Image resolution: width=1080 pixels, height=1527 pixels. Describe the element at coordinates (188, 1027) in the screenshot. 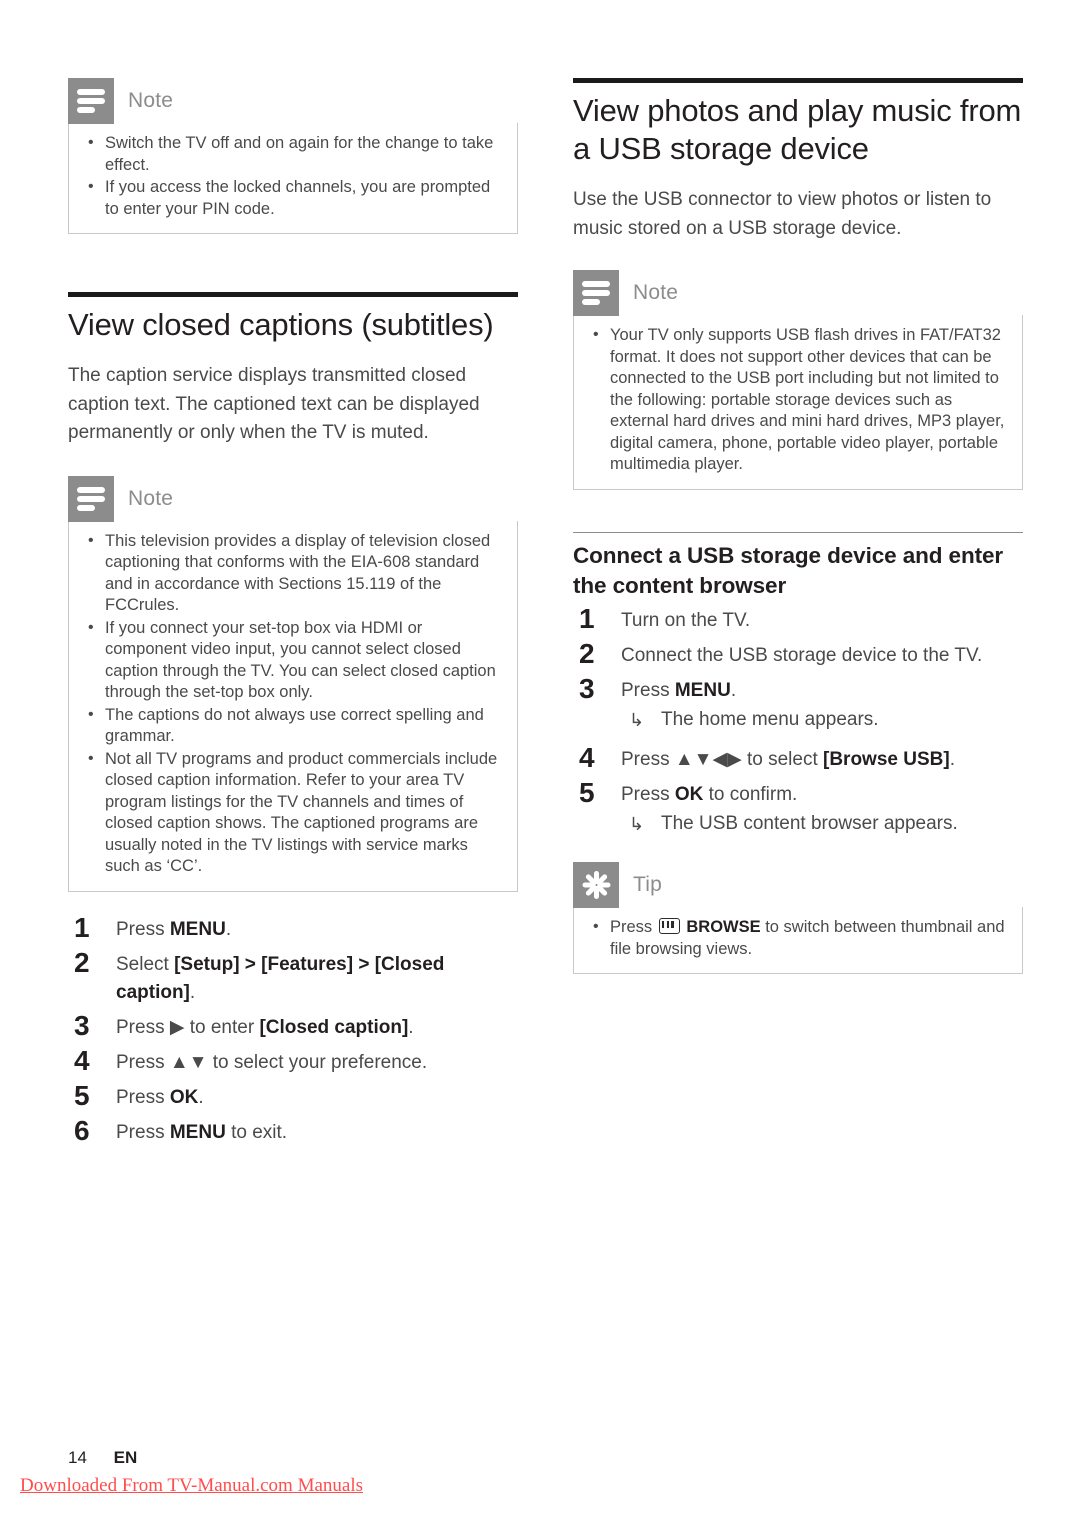

I see `step-text-before: Press ▶ to enter` at that location.